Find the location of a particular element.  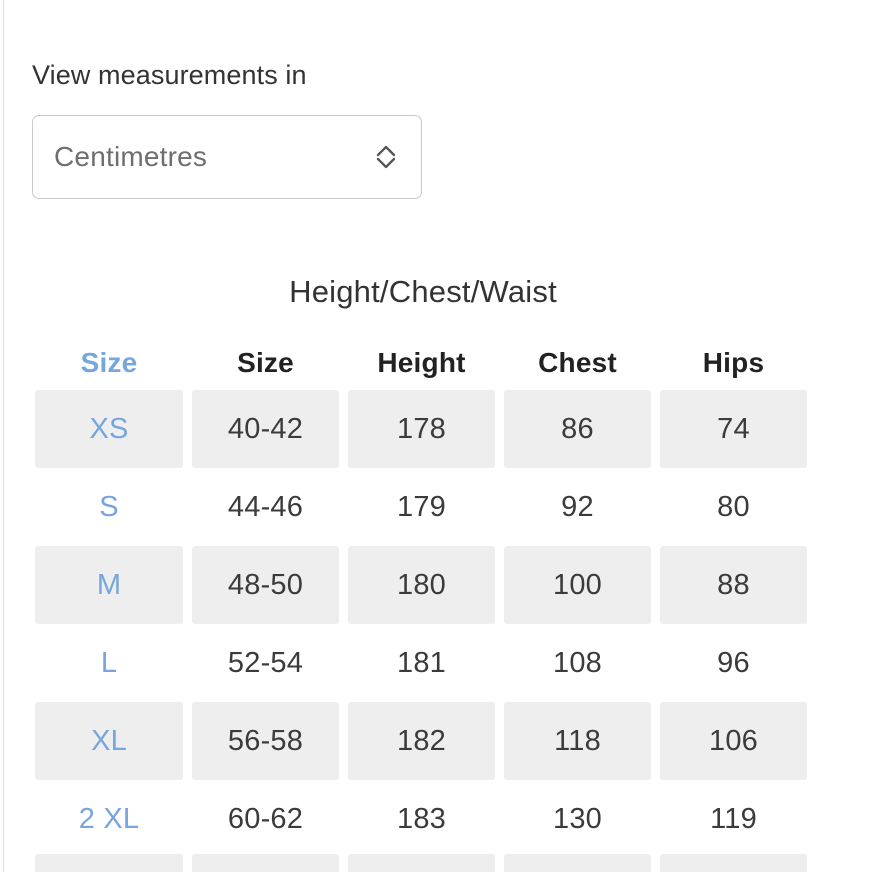

cell-size-numeric: 52-54 is located at coordinates (265, 663).